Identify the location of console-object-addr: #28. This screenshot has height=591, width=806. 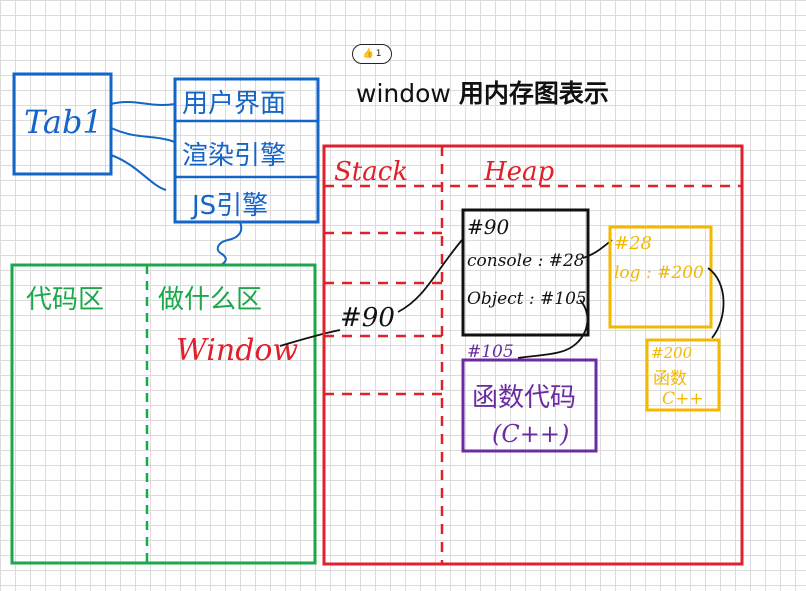
(633, 243).